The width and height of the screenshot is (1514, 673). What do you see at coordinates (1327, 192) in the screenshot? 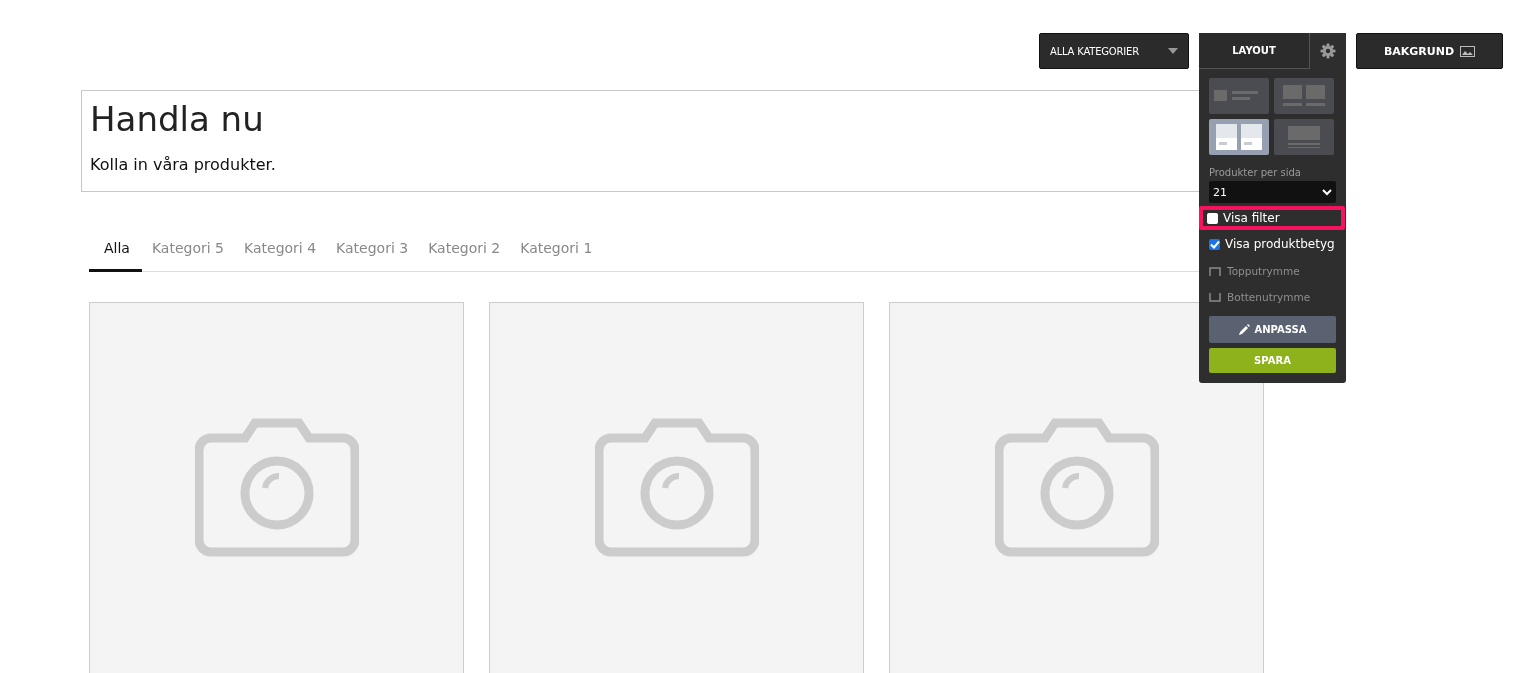
I see `chevron-icon` at bounding box center [1327, 192].